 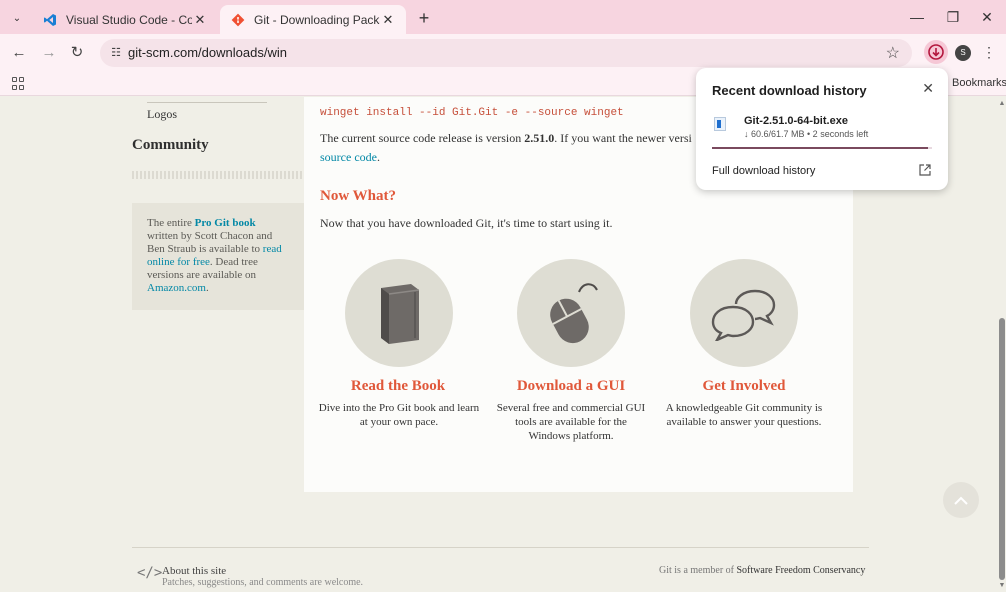 I want to click on now-what-heading: Now What?, so click(x=358, y=196).